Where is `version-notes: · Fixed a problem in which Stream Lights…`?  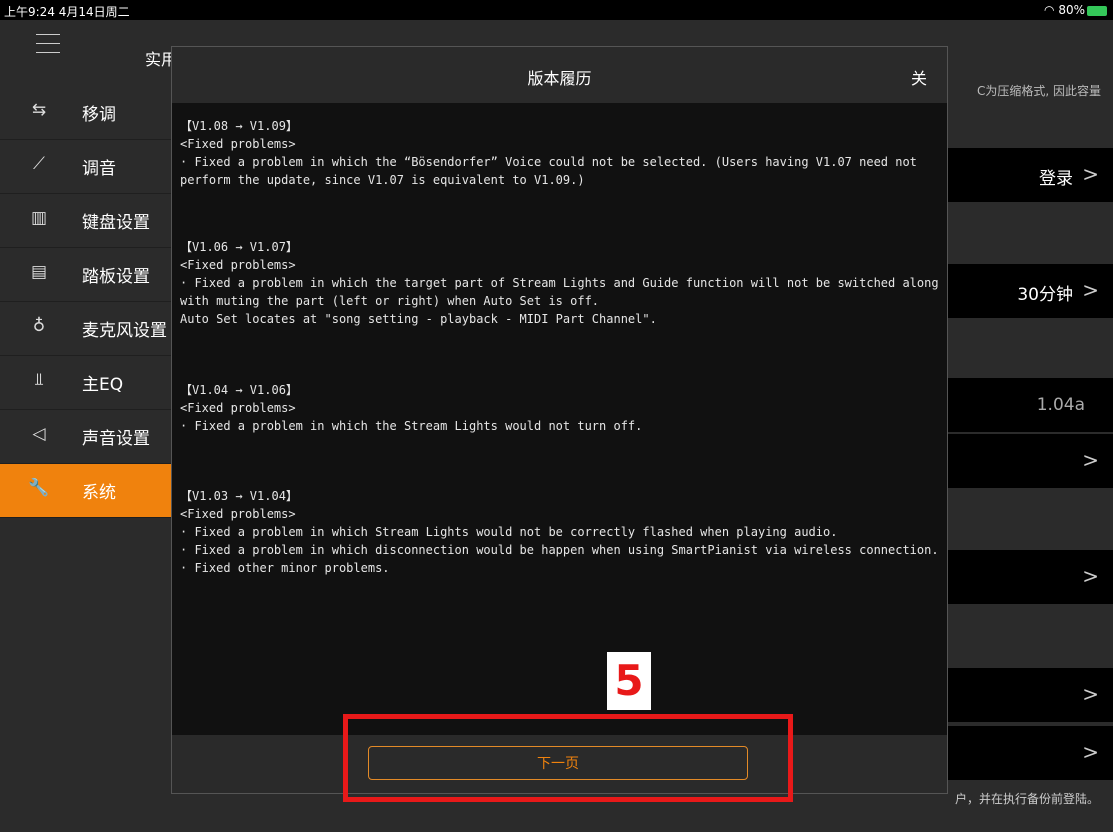 version-notes: · Fixed a problem in which Stream Lights… is located at coordinates (559, 550).